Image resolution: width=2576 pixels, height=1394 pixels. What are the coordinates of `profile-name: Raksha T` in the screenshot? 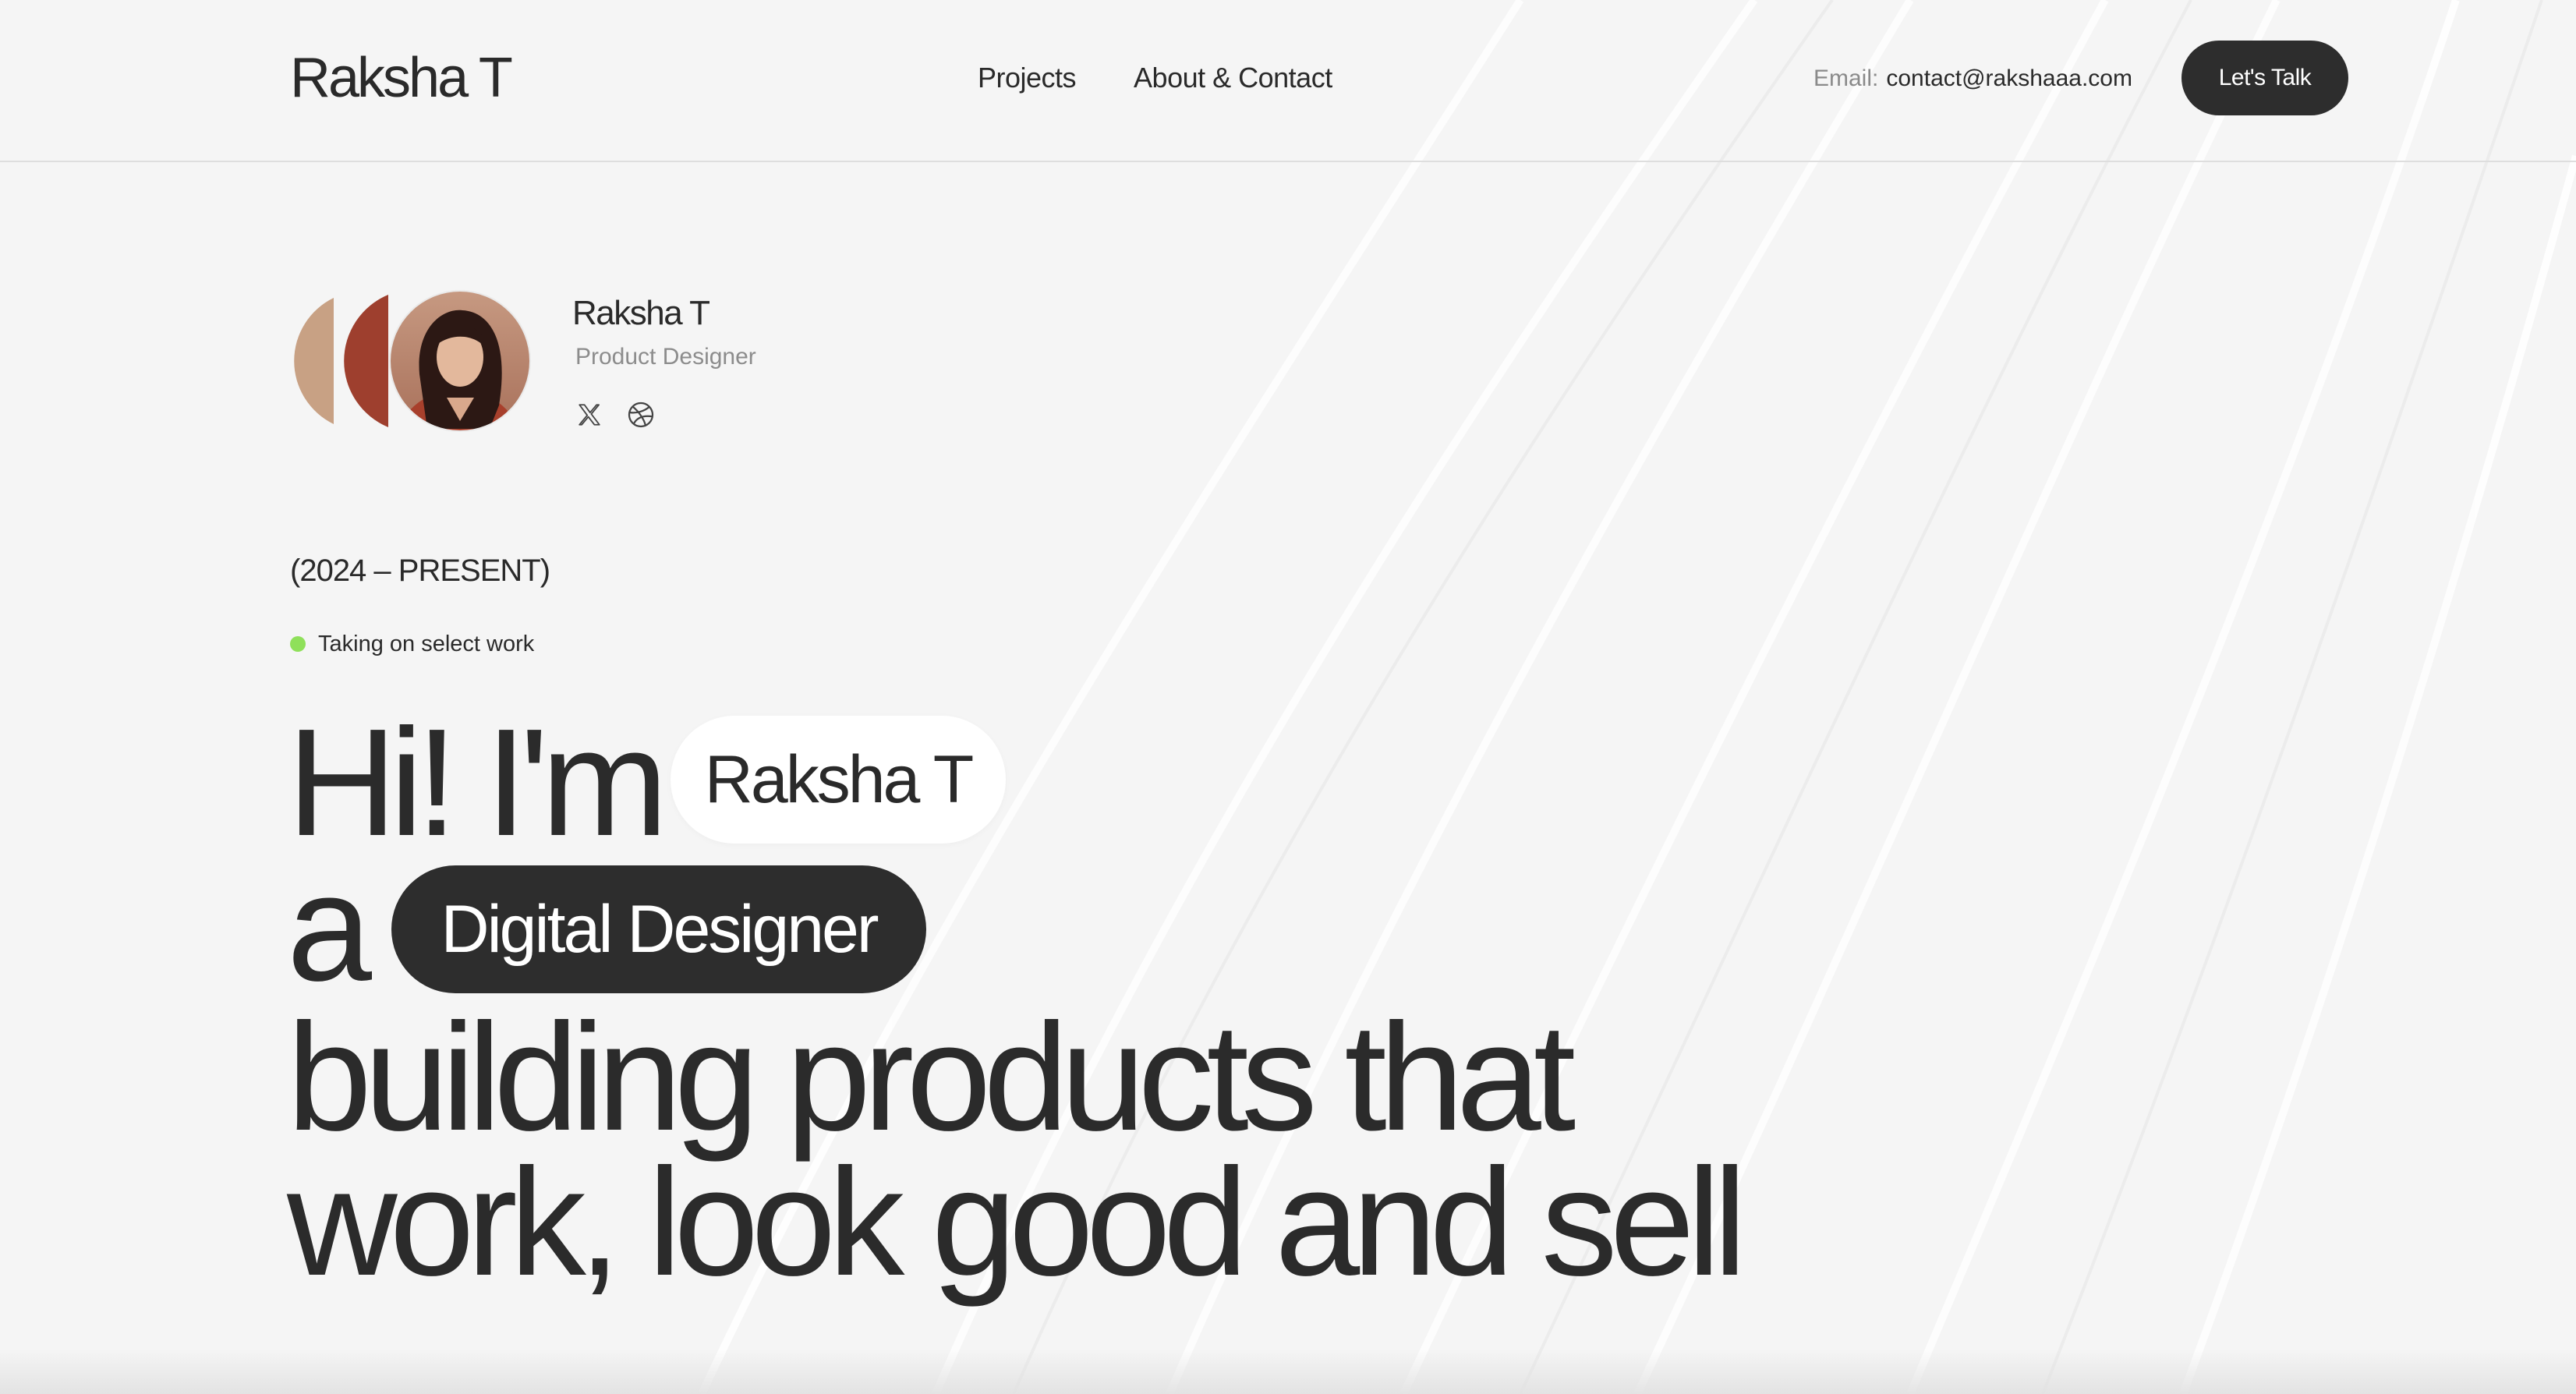 It's located at (641, 313).